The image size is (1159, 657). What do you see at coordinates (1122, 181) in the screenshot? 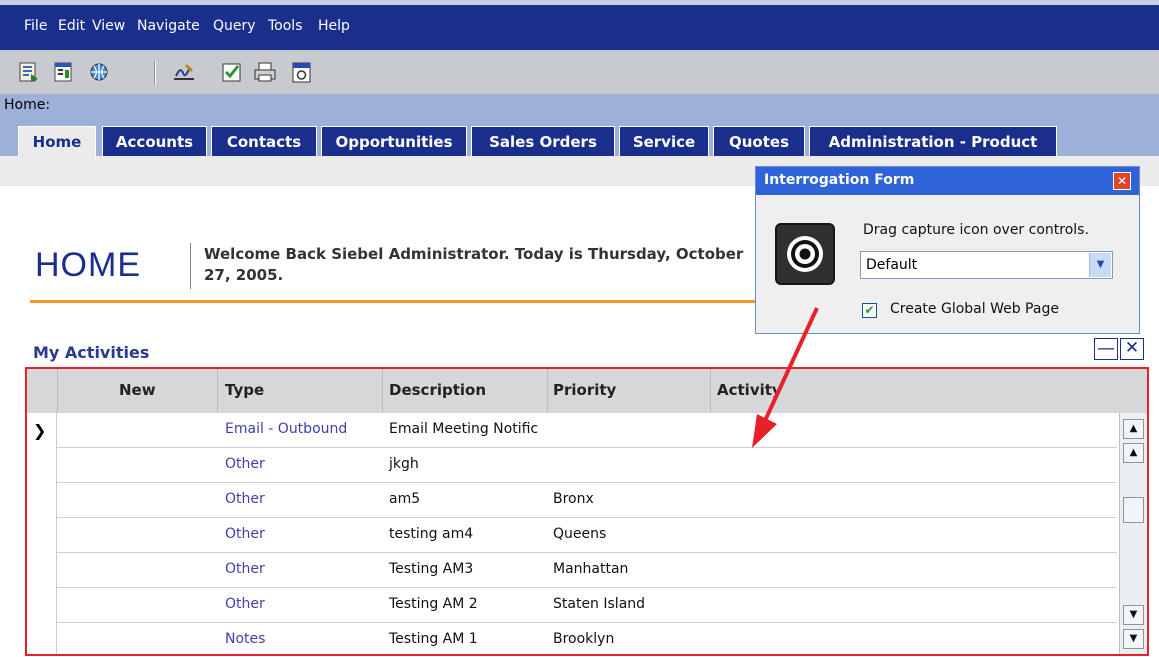
I see `window-close-icon: ✕` at bounding box center [1122, 181].